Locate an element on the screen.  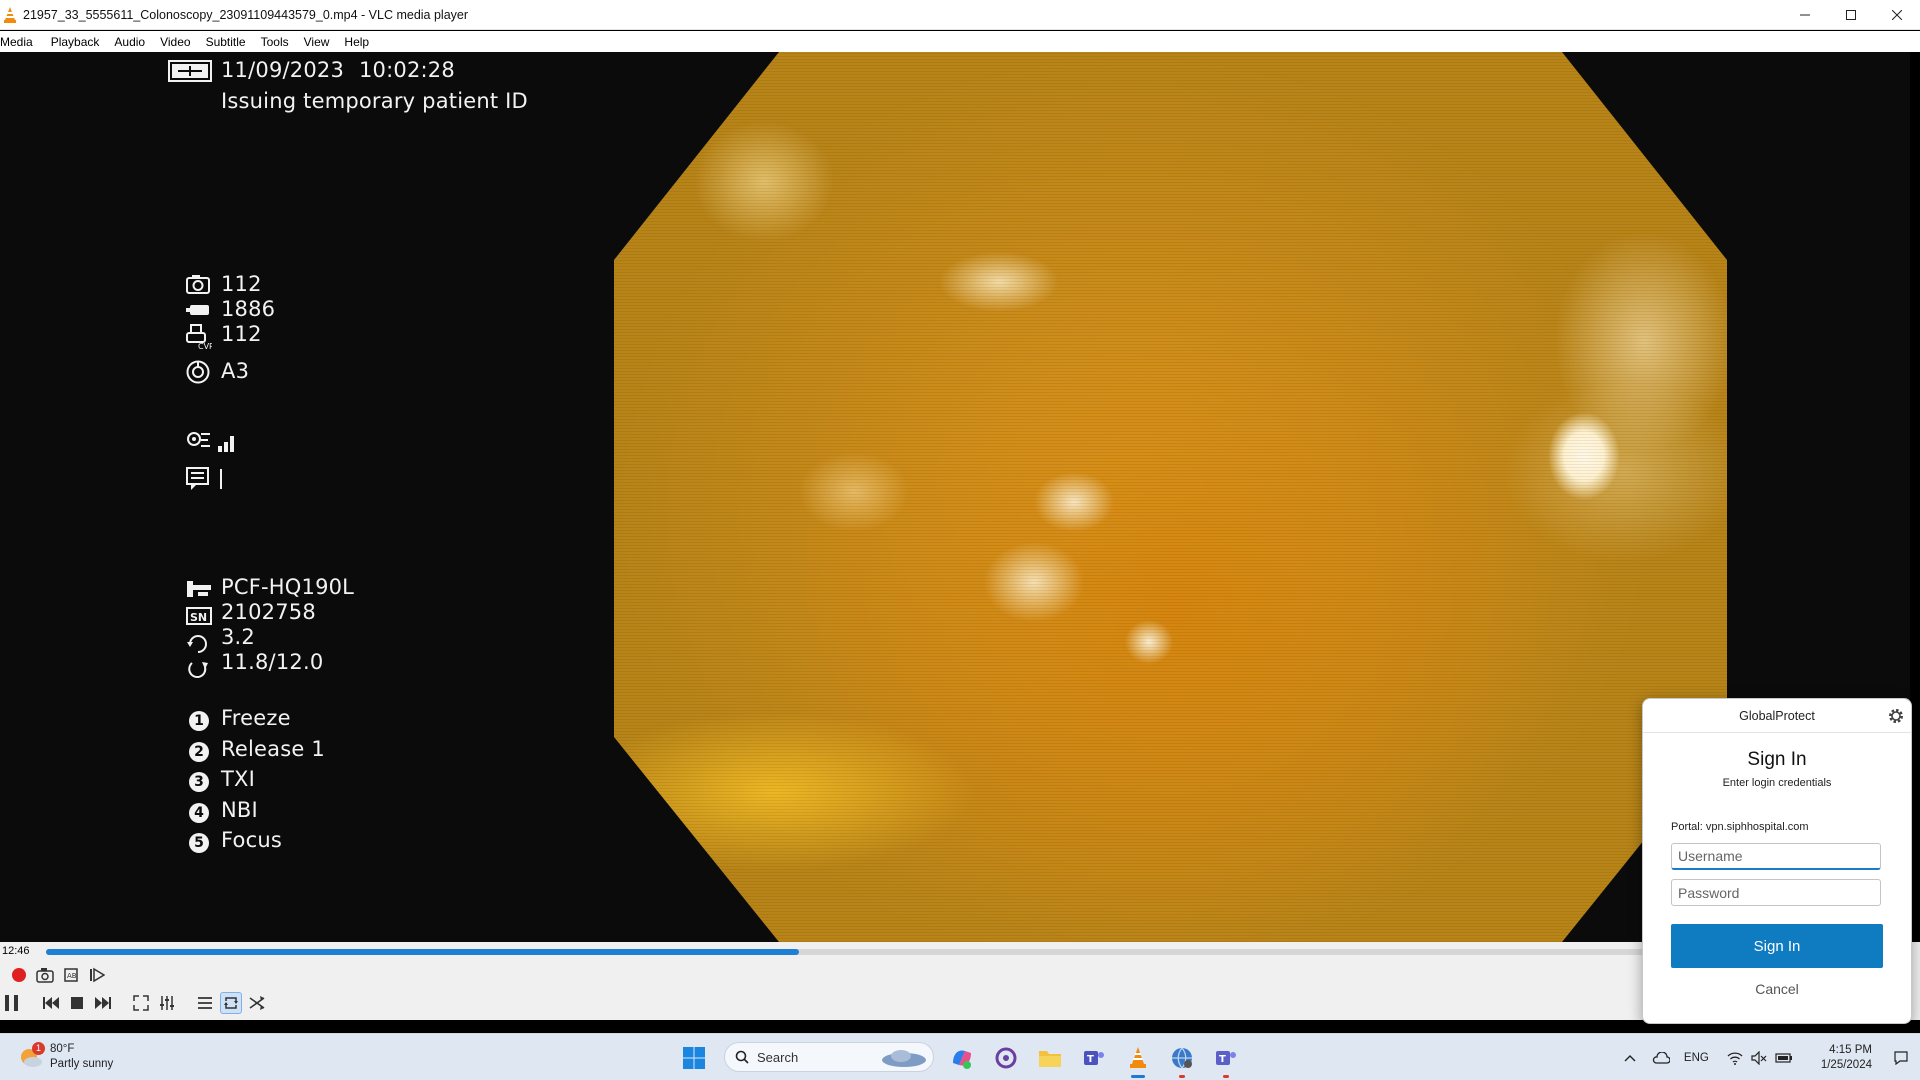
shuffle-button is located at coordinates (257, 1003).